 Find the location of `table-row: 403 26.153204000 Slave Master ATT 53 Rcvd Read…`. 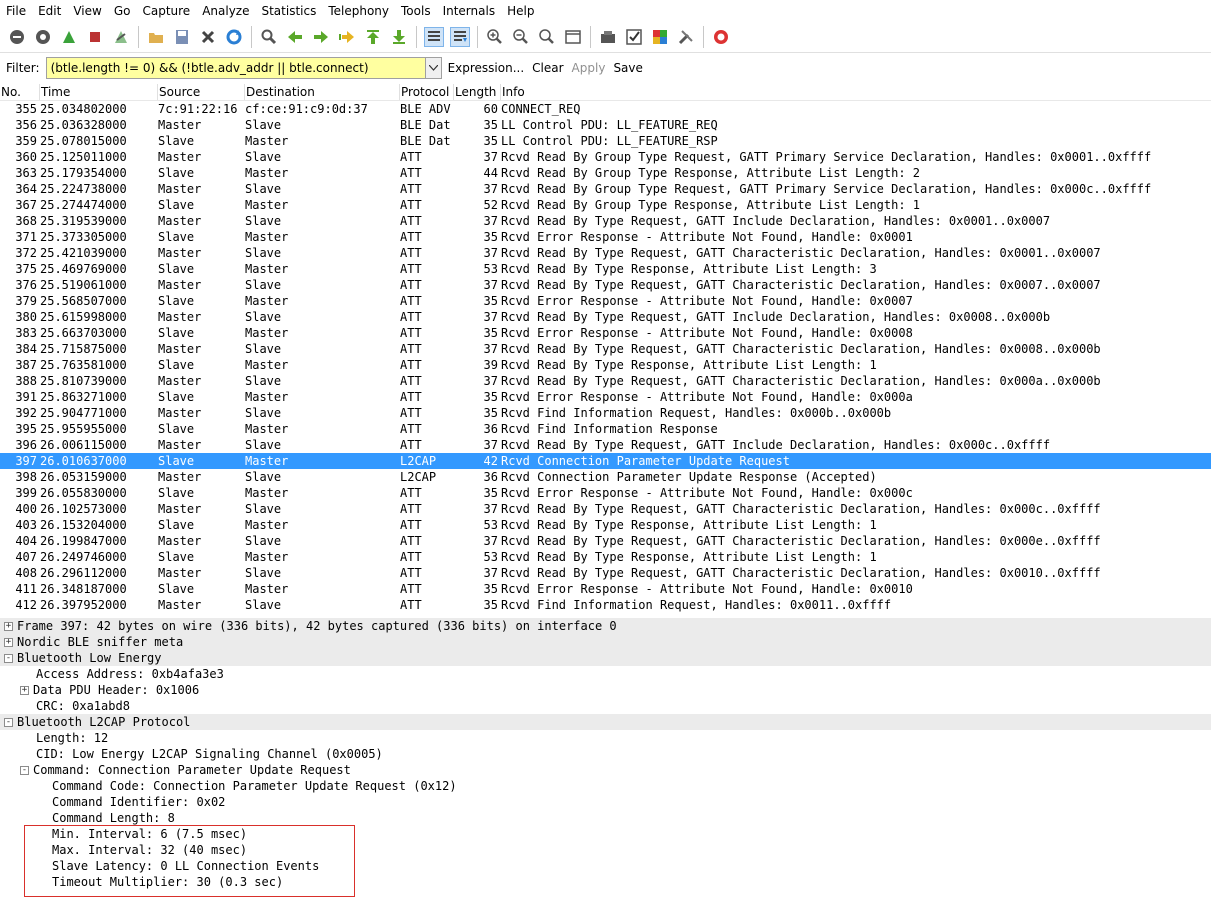

table-row: 403 26.153204000 Slave Master ATT 53 Rcvd Read… is located at coordinates (605, 525).